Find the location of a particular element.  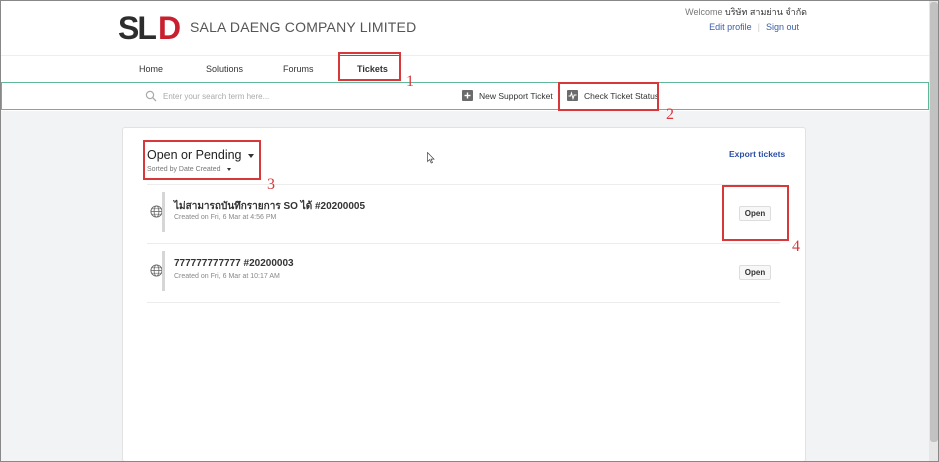

annotation-number: 3 is located at coordinates (271, 184).